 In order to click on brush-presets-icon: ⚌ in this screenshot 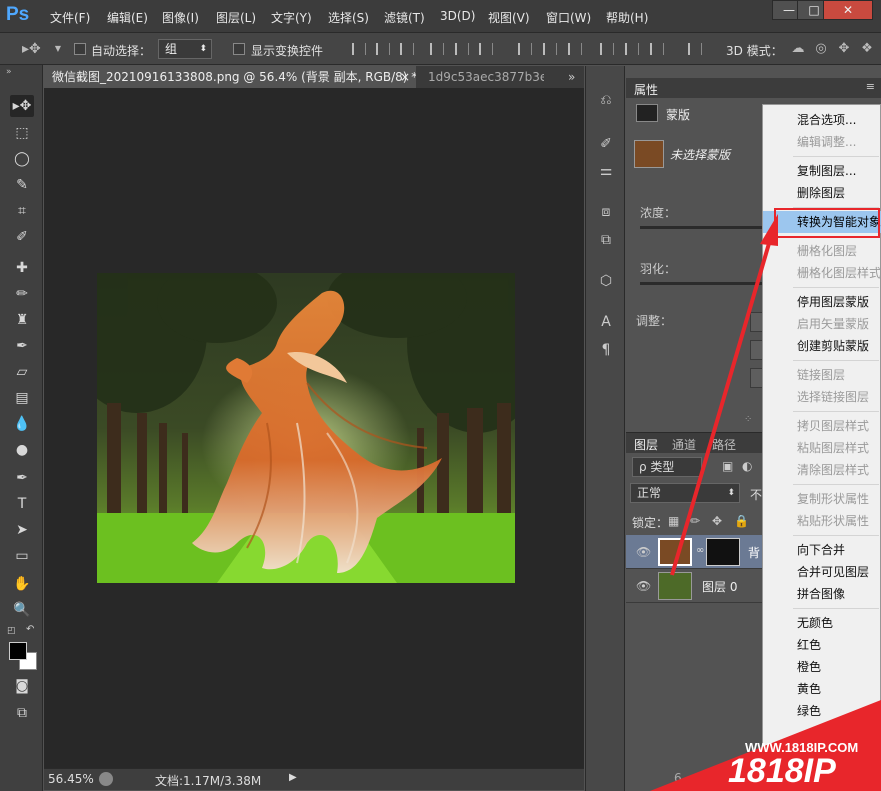, I will do `click(606, 171)`.